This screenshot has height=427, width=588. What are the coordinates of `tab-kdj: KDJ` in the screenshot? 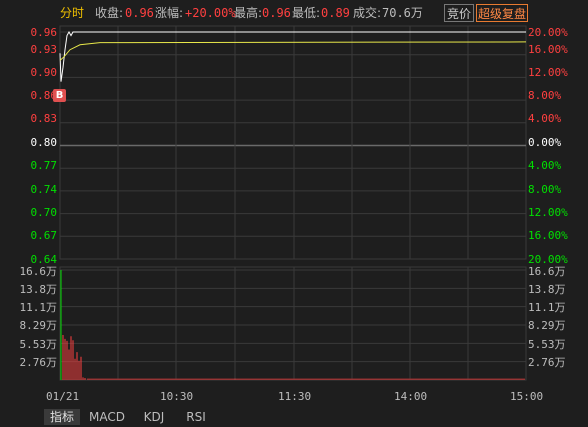 It's located at (154, 417).